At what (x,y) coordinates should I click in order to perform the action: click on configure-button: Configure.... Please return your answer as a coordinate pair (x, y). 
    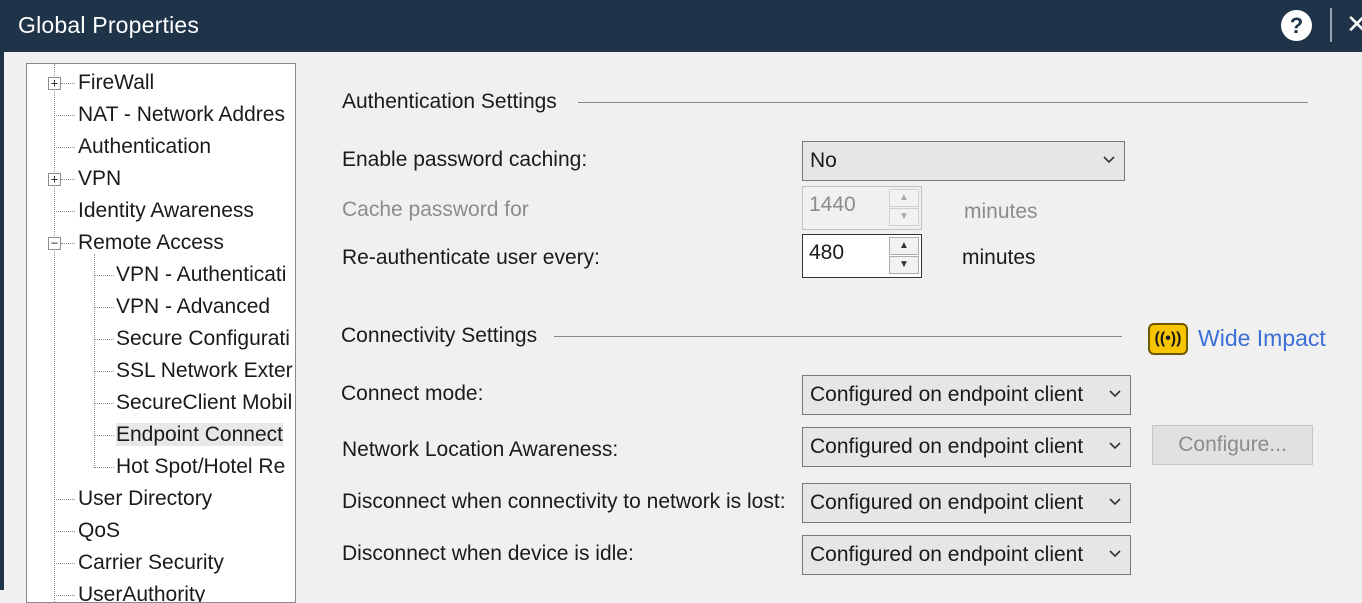
    Looking at the image, I should click on (1232, 445).